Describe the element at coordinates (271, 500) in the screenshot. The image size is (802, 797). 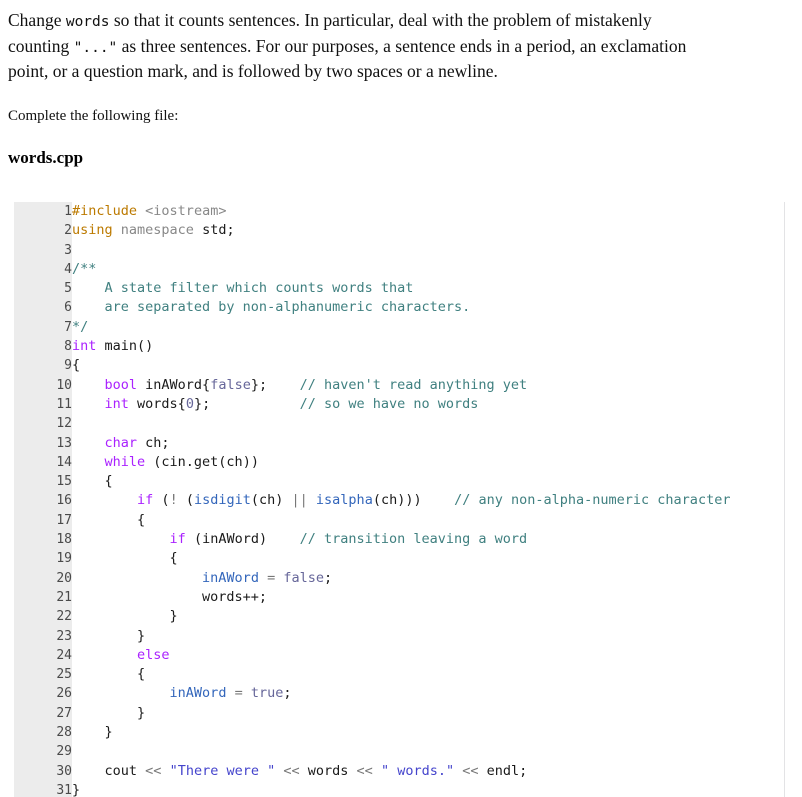
I see `code-token: (ch)` at that location.